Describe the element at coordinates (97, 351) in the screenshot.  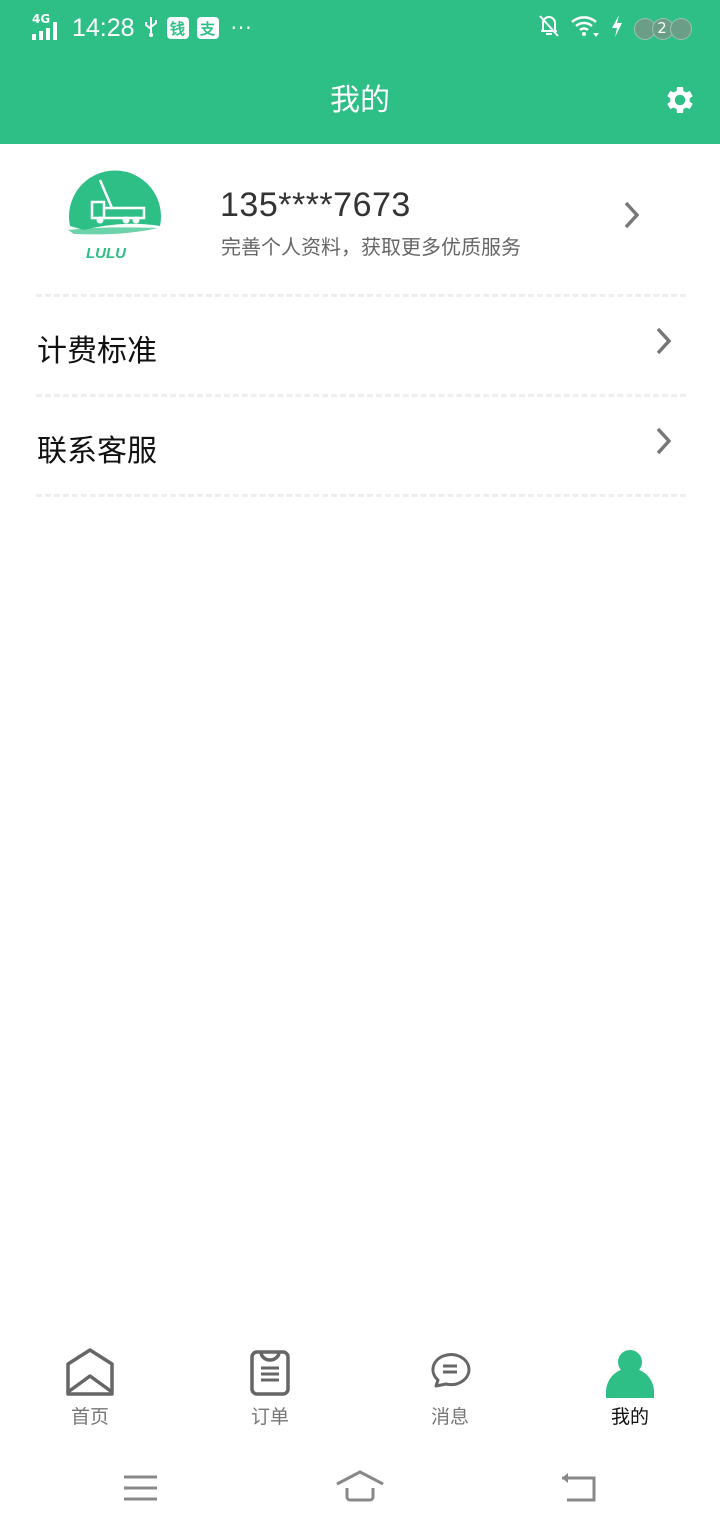
I see `menu-item-label: 计费标准` at that location.